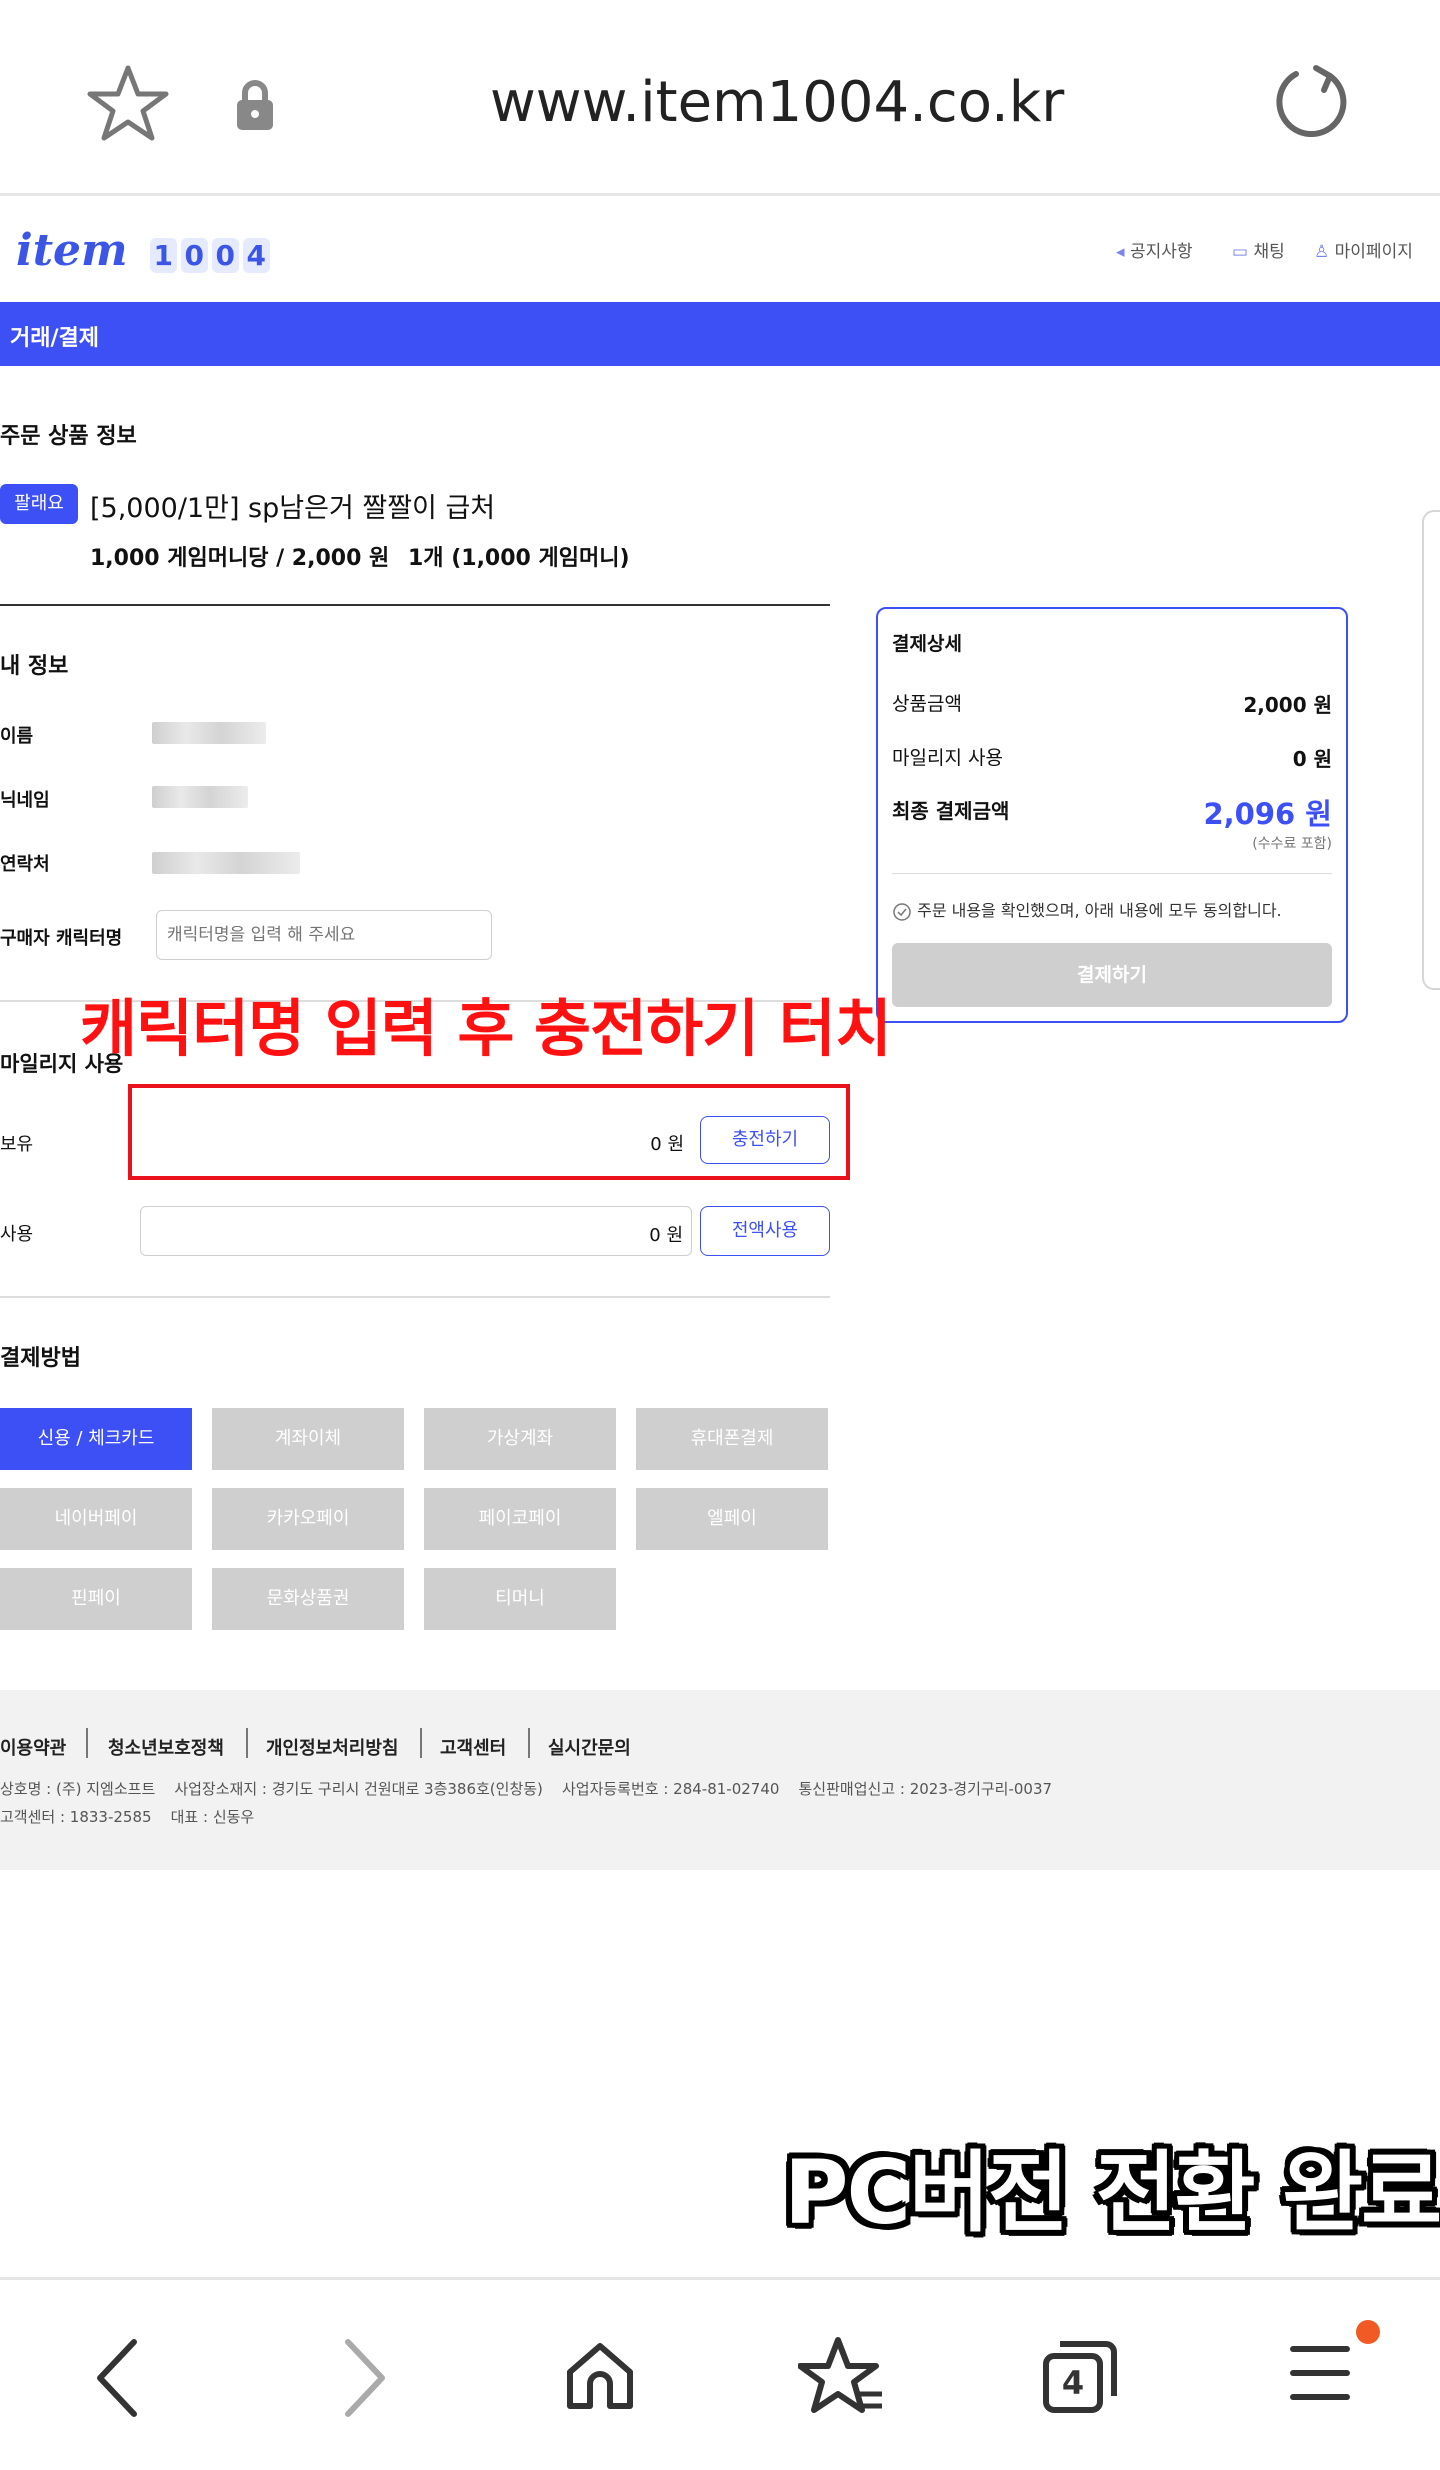 Image resolution: width=1440 pixels, height=2470 pixels. What do you see at coordinates (1312, 759) in the screenshot?
I see `mileage-use-summary-value: 0 원` at bounding box center [1312, 759].